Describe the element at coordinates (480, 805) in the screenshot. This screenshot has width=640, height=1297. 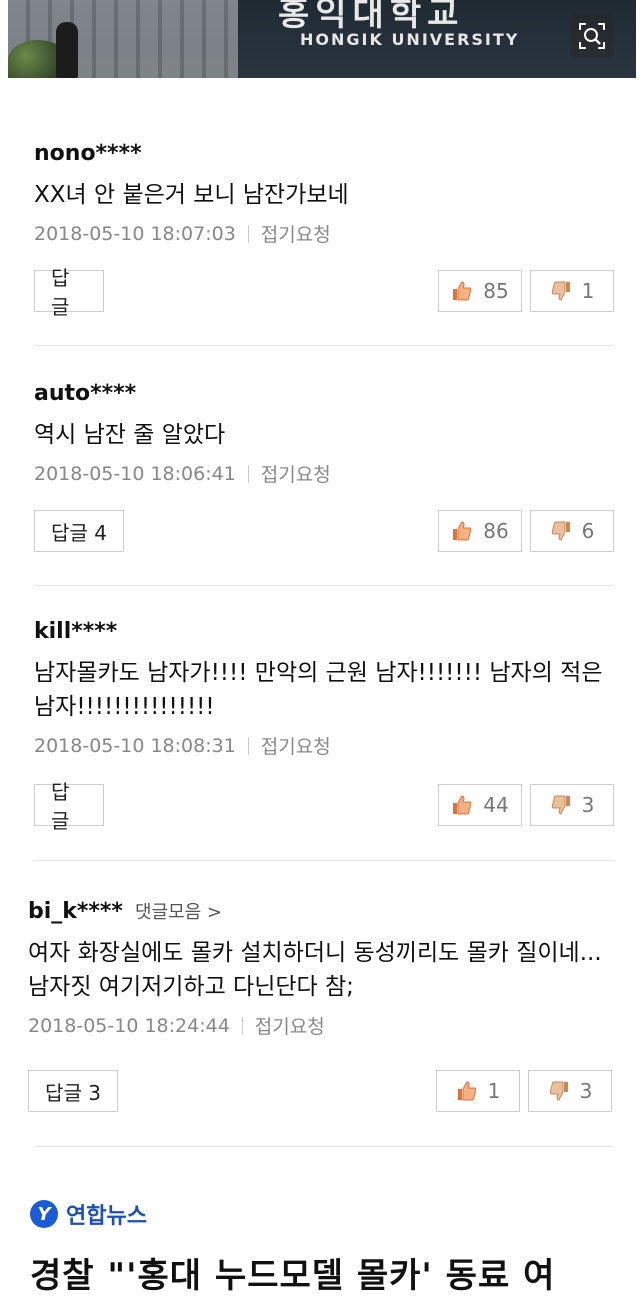
I see `like-button: 44` at that location.